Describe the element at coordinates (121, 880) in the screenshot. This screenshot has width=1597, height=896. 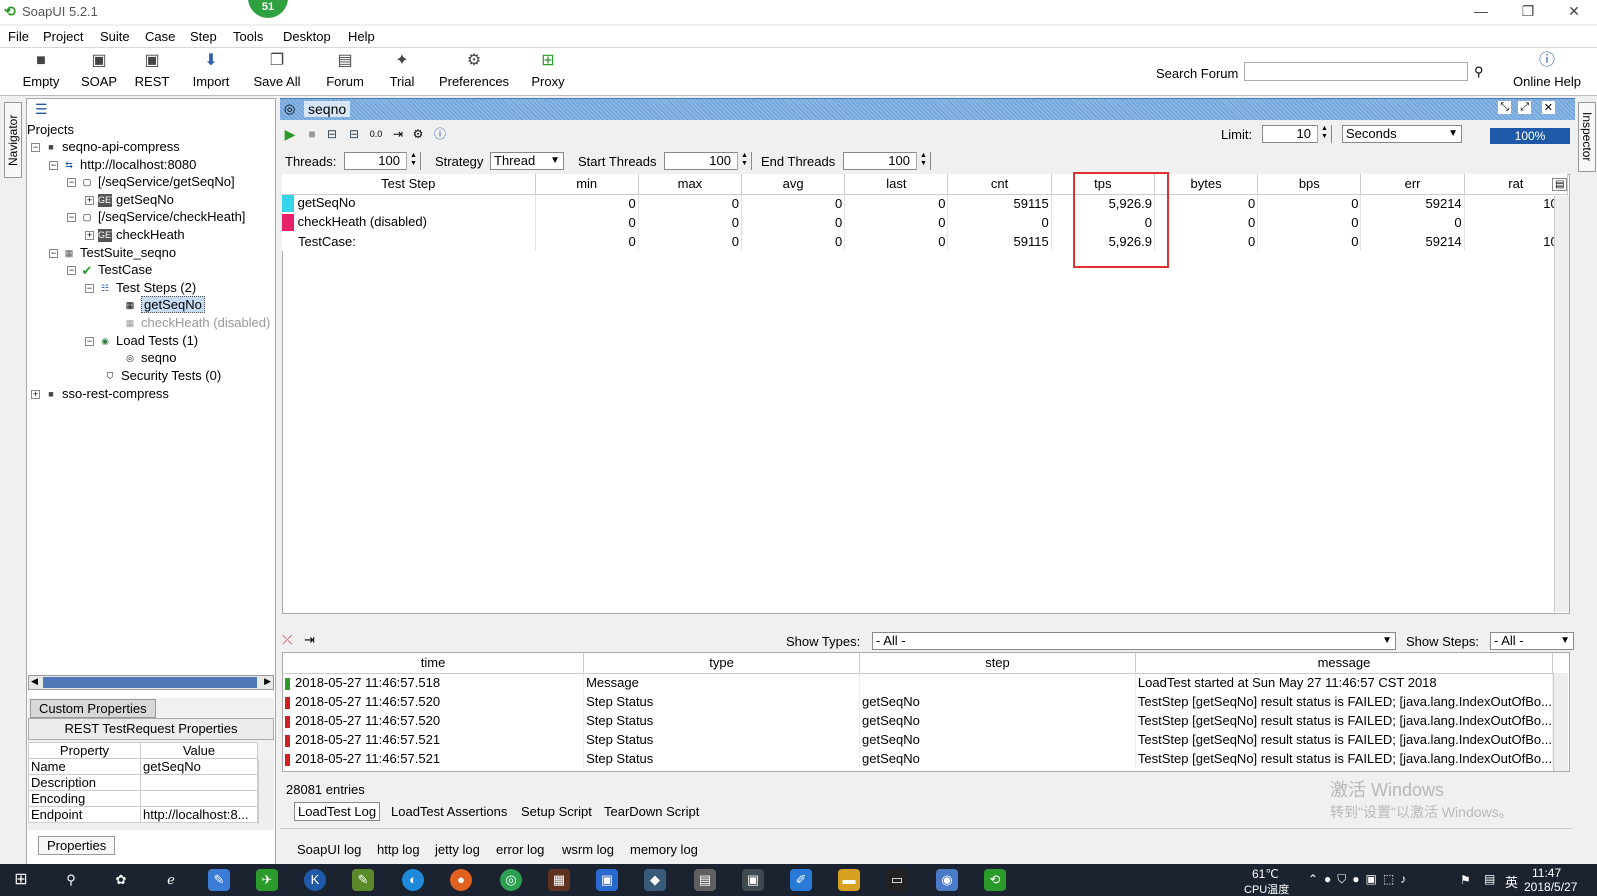
I see `task-view-icon: ✿` at that location.